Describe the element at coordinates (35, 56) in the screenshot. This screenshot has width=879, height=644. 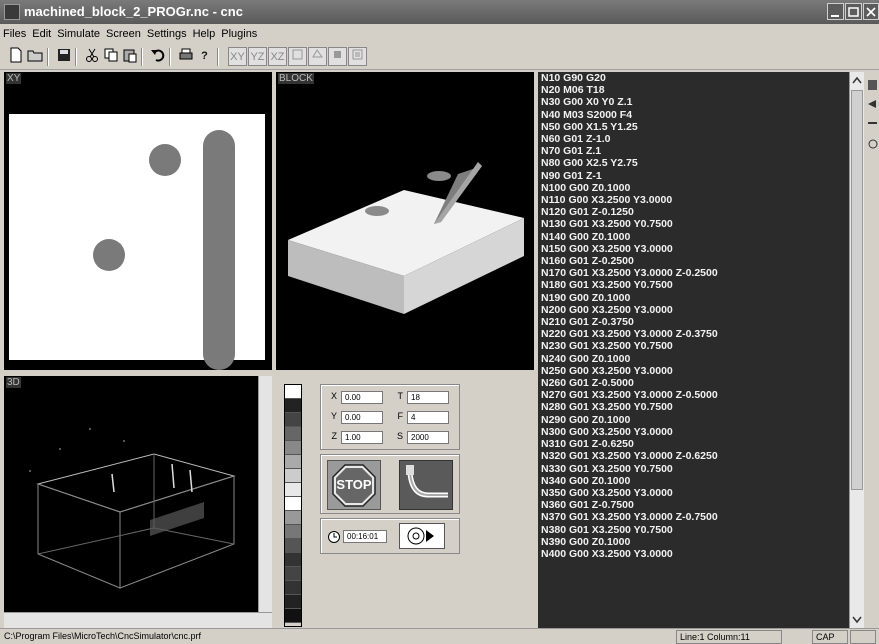
I see `open-folder-icon` at that location.